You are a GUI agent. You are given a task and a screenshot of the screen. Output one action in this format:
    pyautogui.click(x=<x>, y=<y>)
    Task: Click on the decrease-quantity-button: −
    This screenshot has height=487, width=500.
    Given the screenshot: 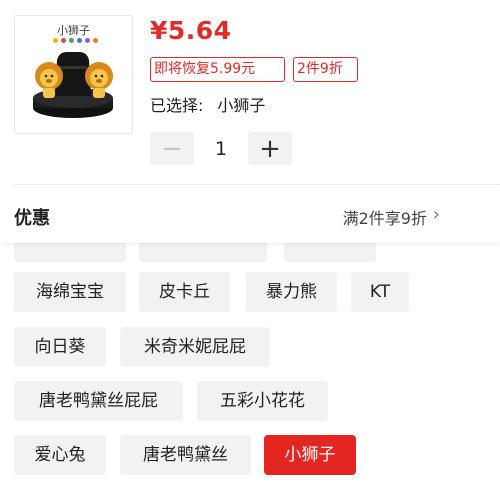 What is the action you would take?
    pyautogui.click(x=172, y=148)
    